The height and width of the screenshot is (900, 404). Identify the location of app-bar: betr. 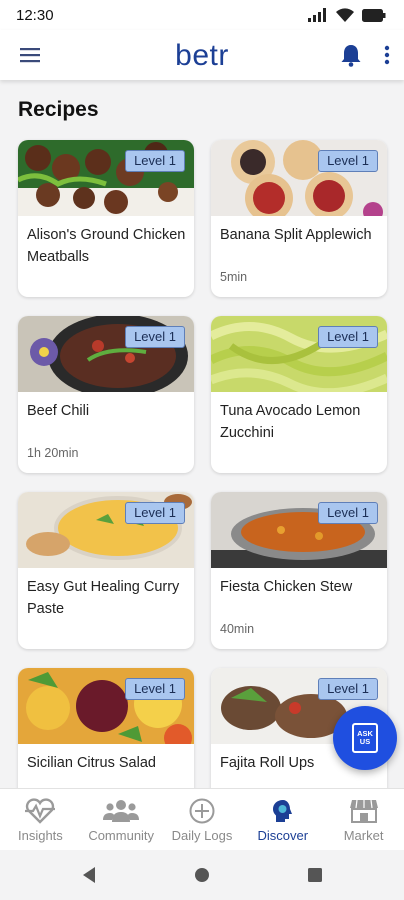
(202, 55).